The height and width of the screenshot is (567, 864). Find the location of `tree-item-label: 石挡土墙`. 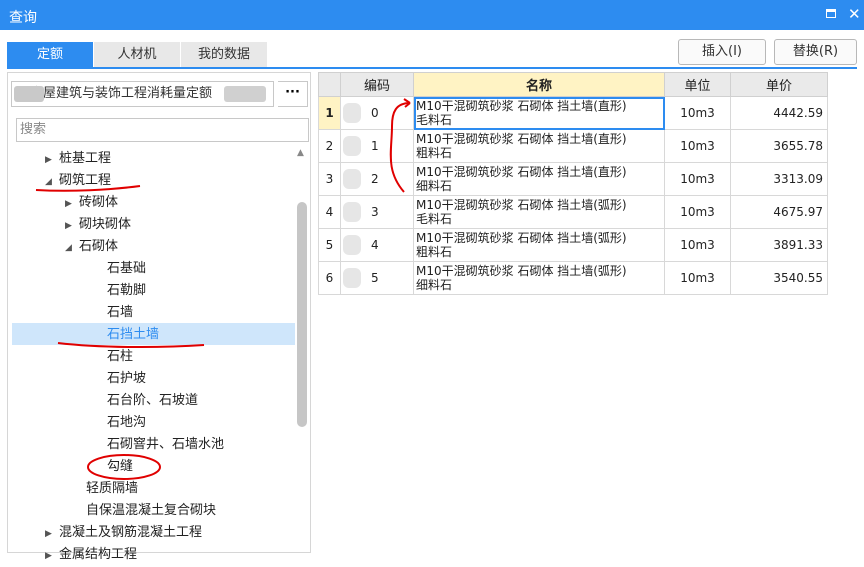

tree-item-label: 石挡土墙 is located at coordinates (133, 334).